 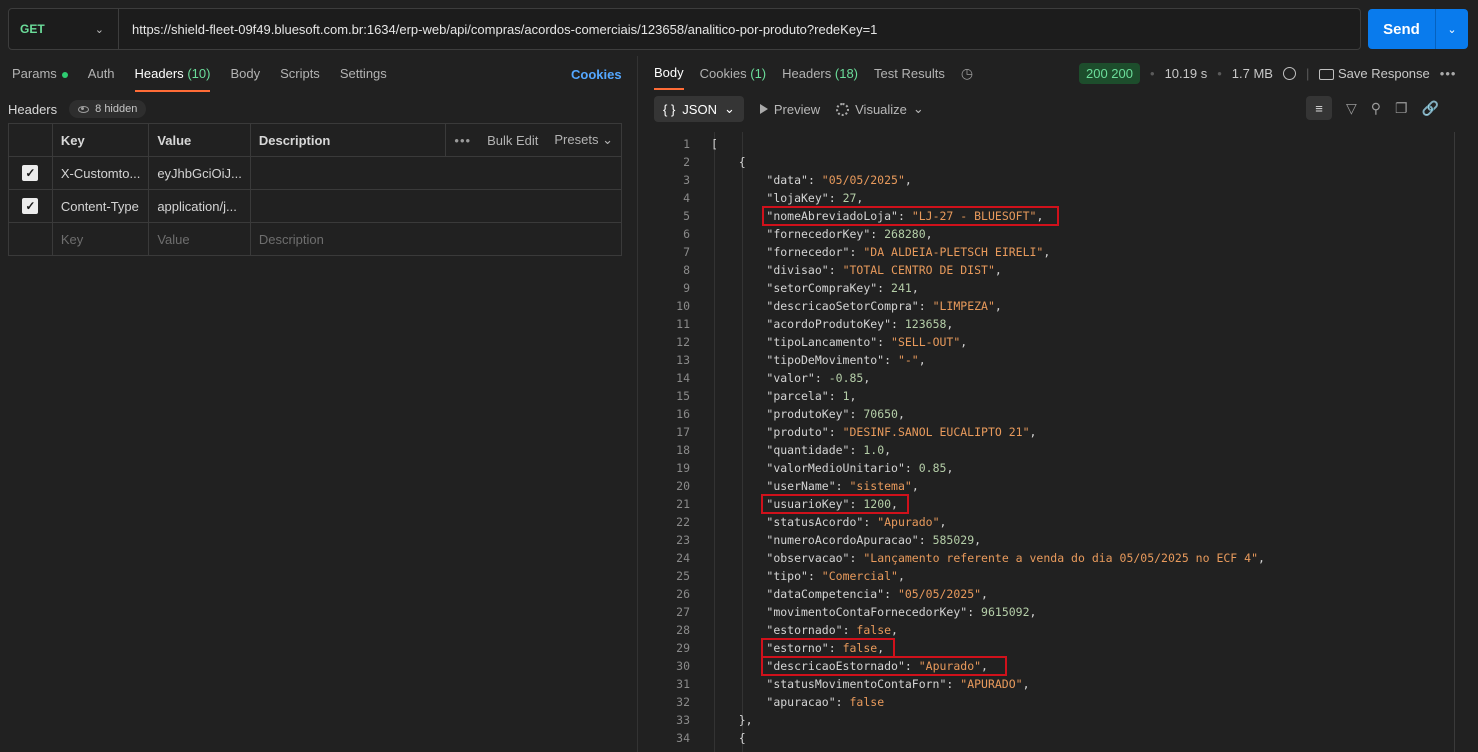 What do you see at coordinates (436, 239) in the screenshot?
I see `new-description-input: Description` at bounding box center [436, 239].